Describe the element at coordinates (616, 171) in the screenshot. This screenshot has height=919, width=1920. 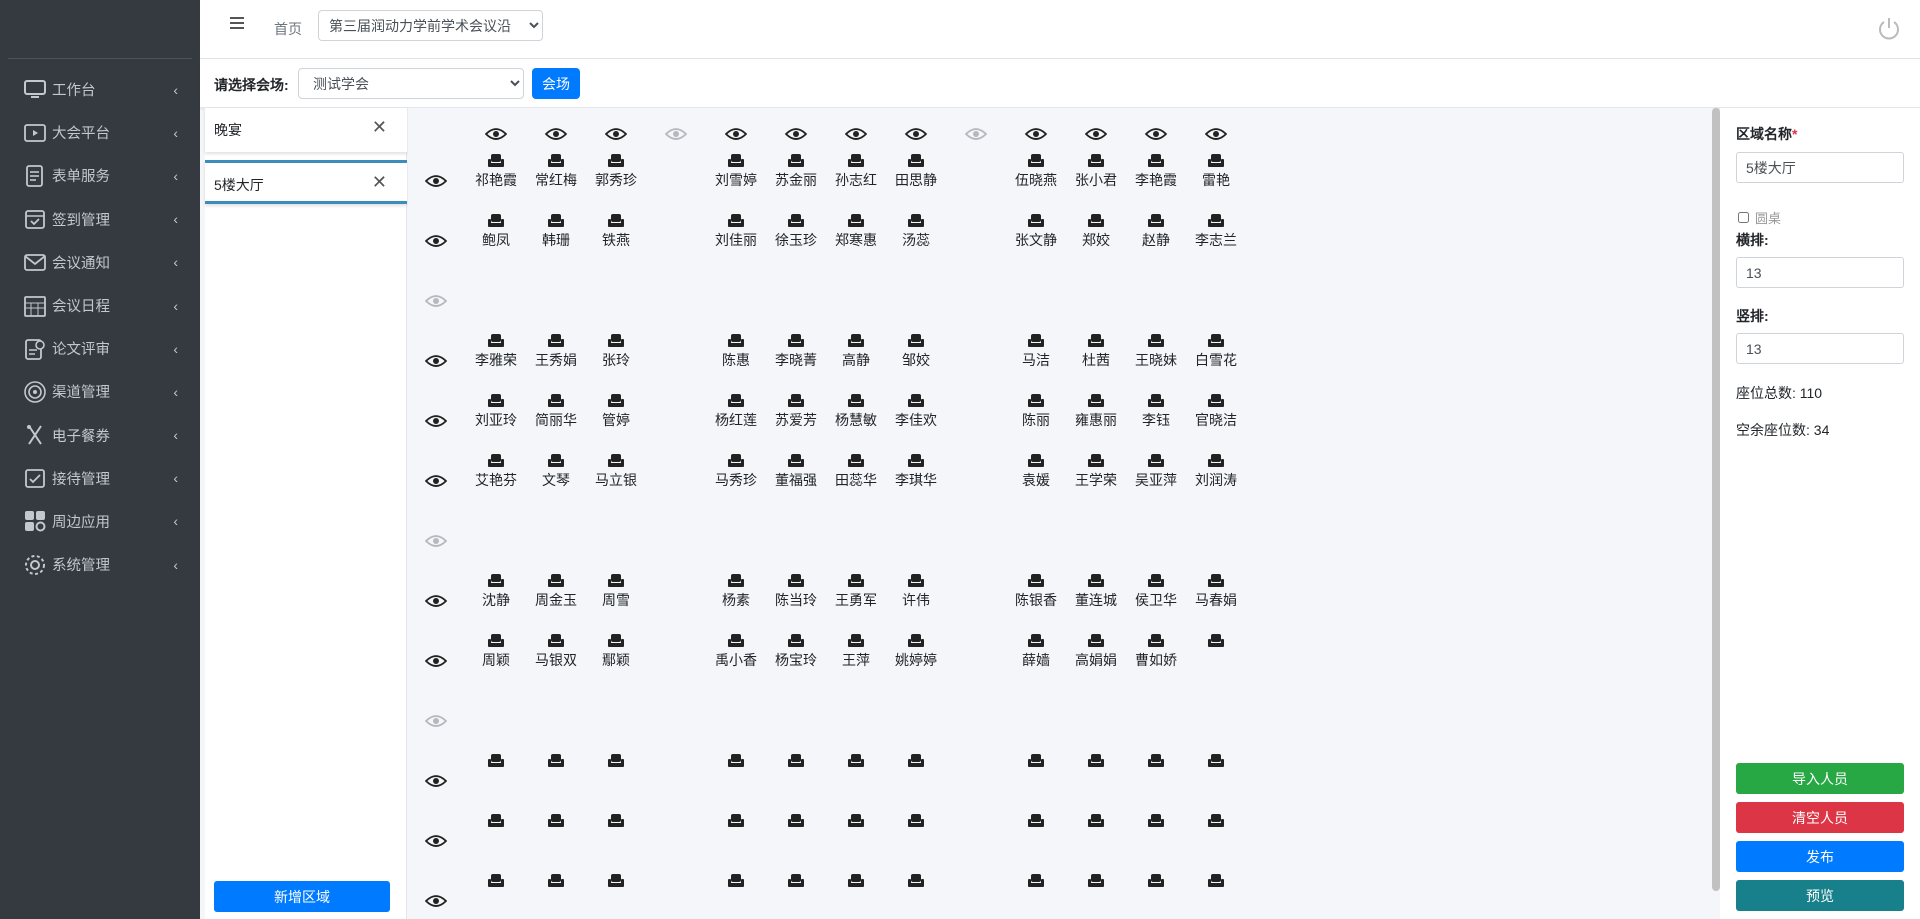
I see `seat: 郭秀珍` at that location.